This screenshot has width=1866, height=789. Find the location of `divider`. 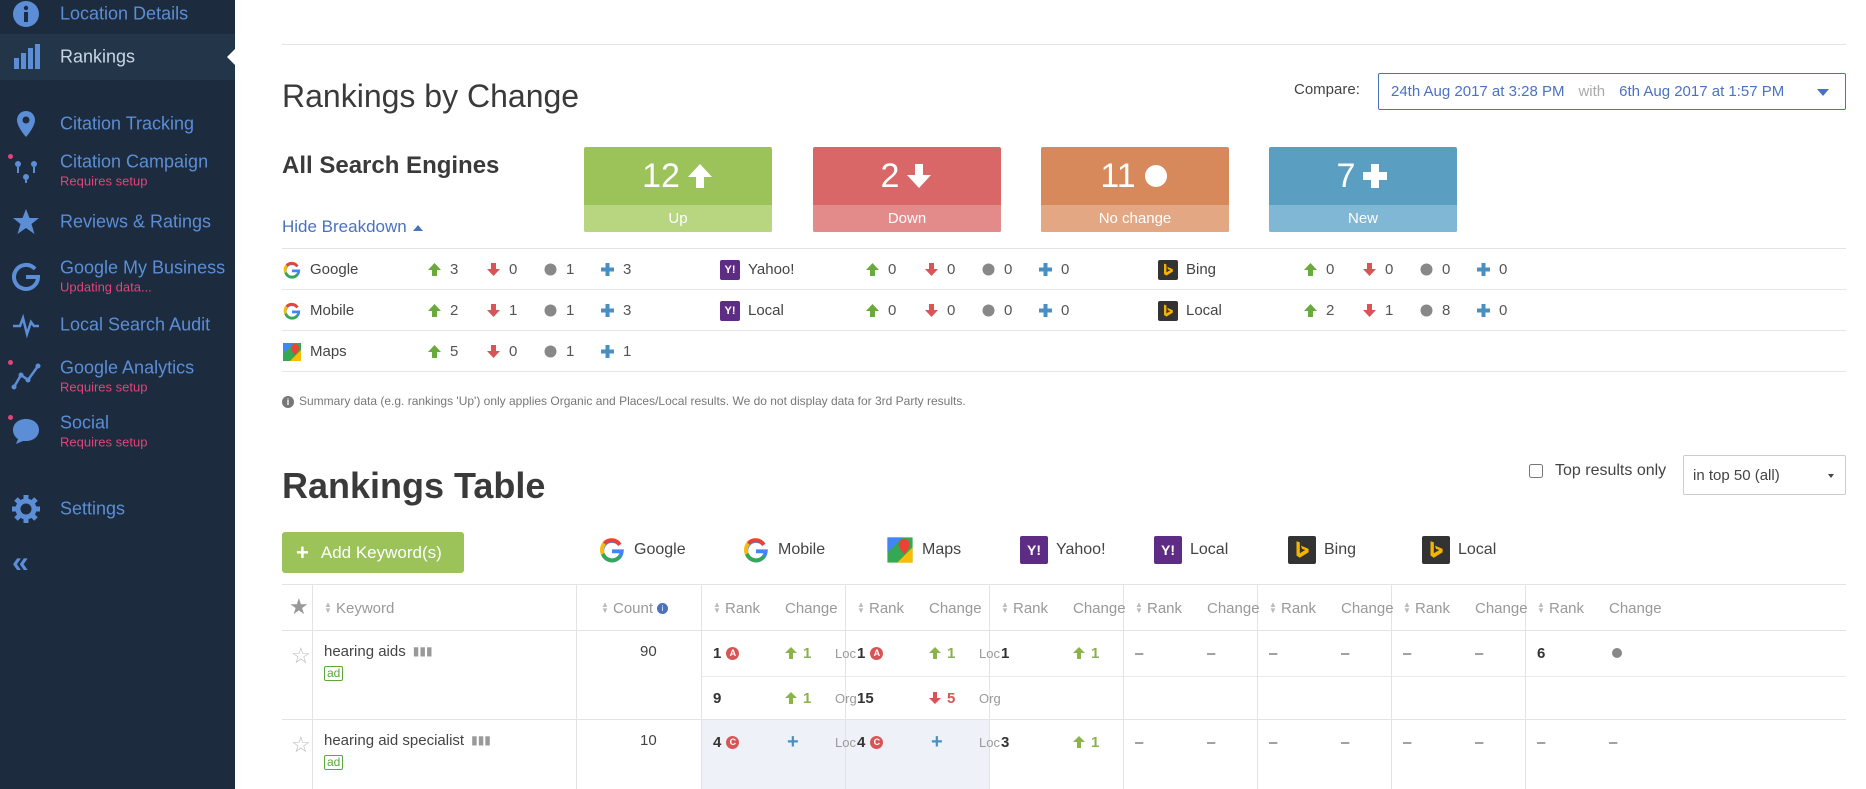

divider is located at coordinates (1064, 44).